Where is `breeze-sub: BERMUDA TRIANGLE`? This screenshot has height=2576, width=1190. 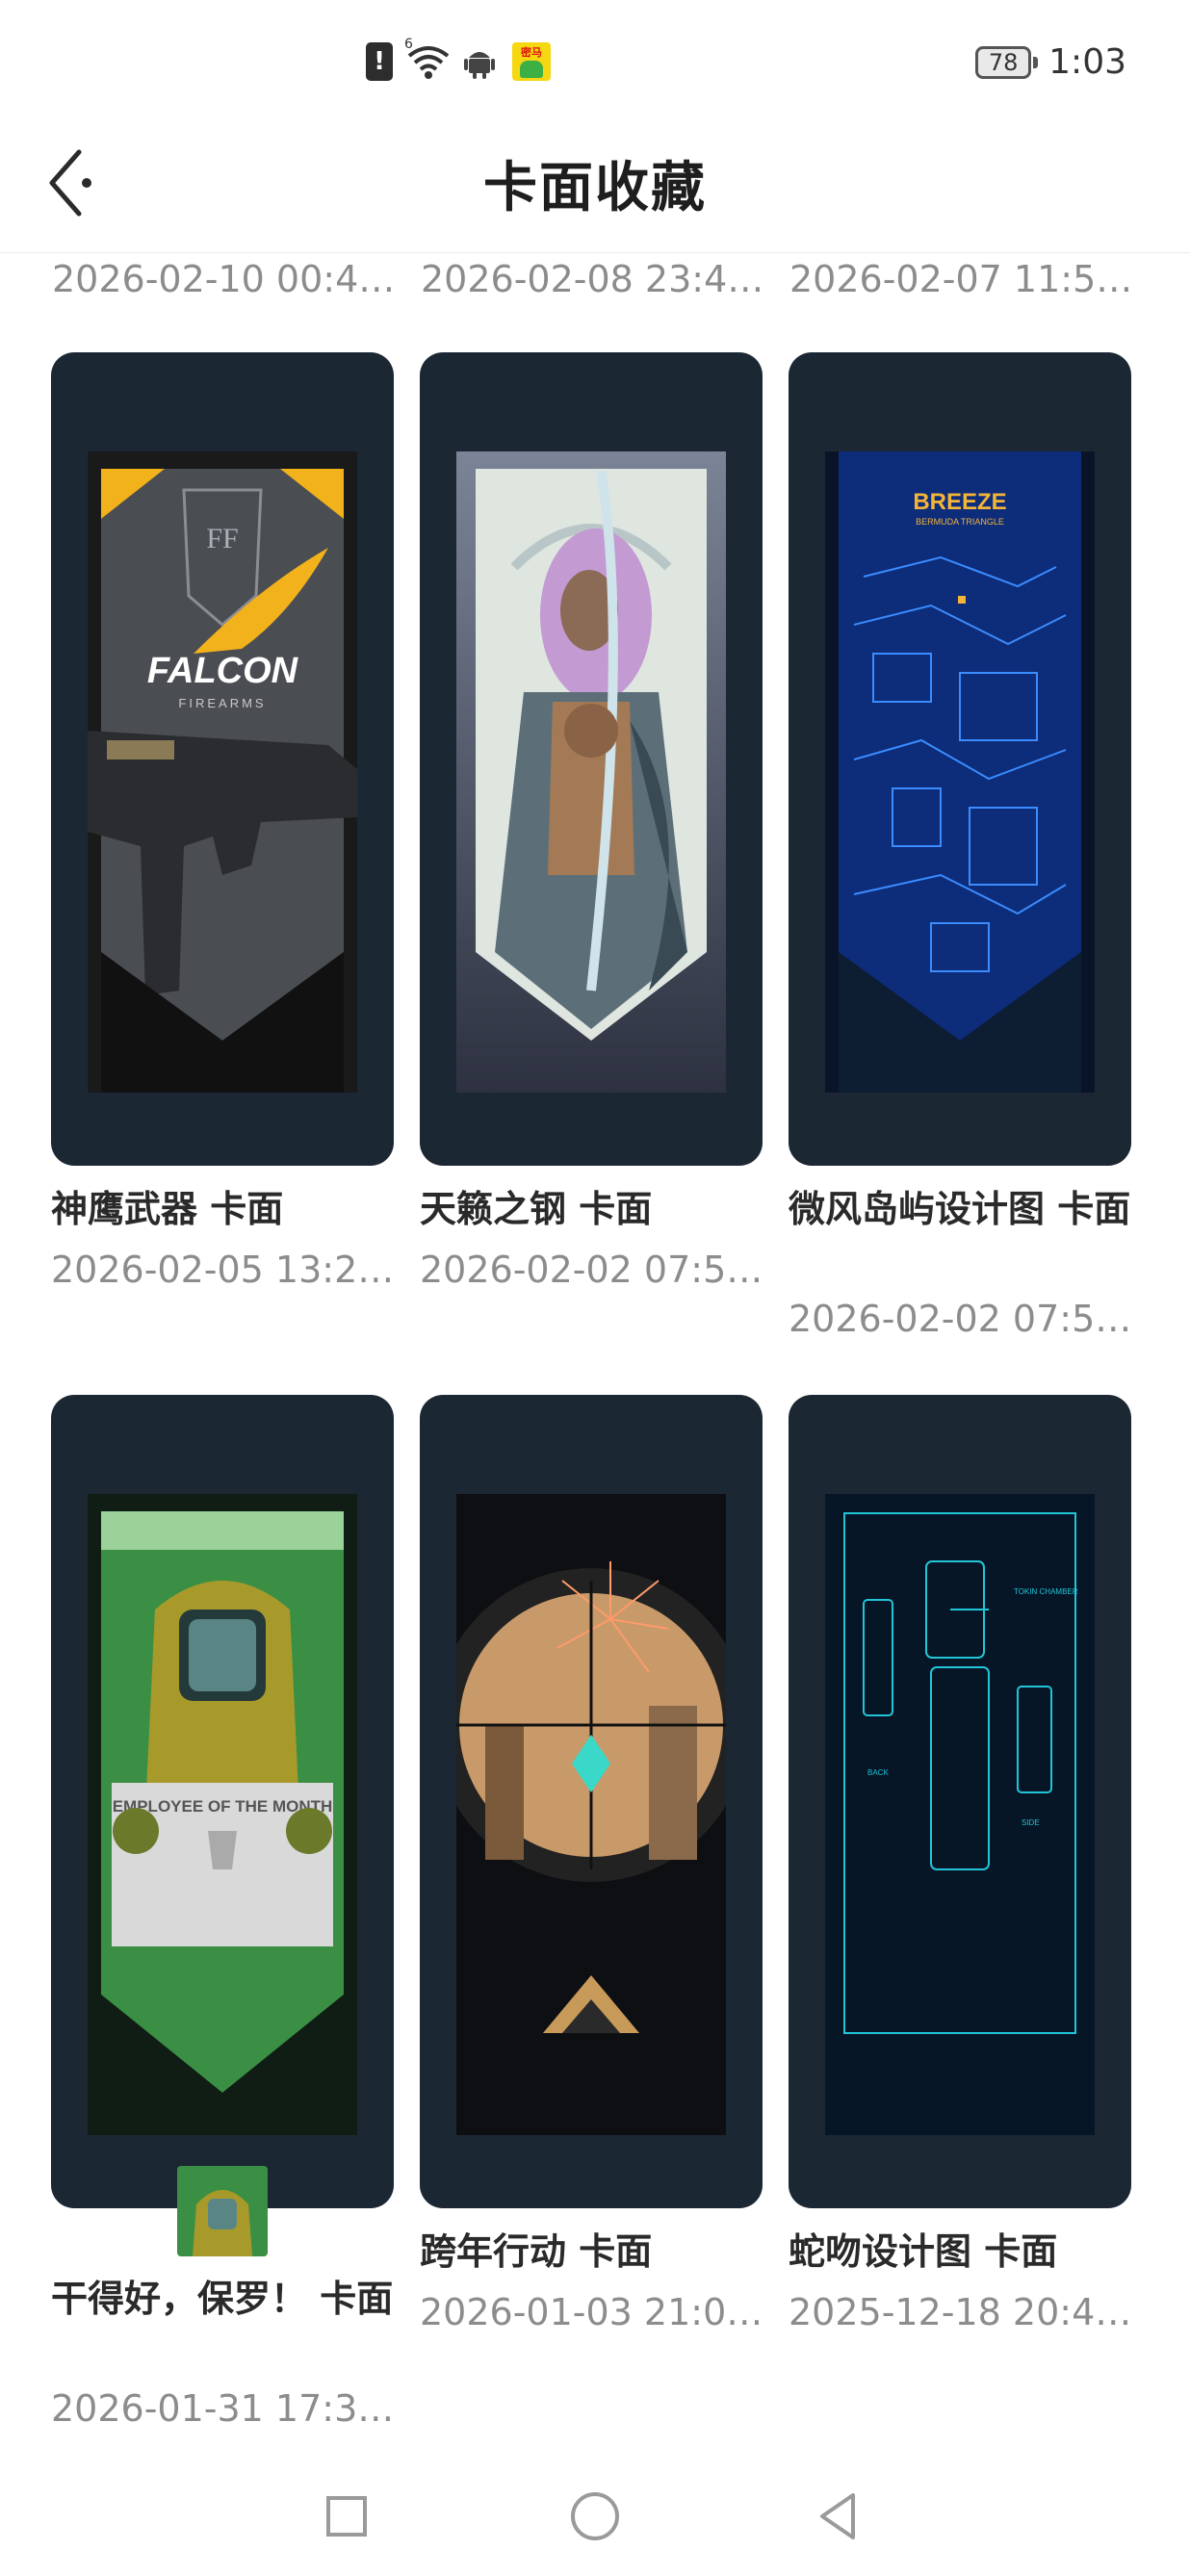 breeze-sub: BERMUDA TRIANGLE is located at coordinates (960, 522).